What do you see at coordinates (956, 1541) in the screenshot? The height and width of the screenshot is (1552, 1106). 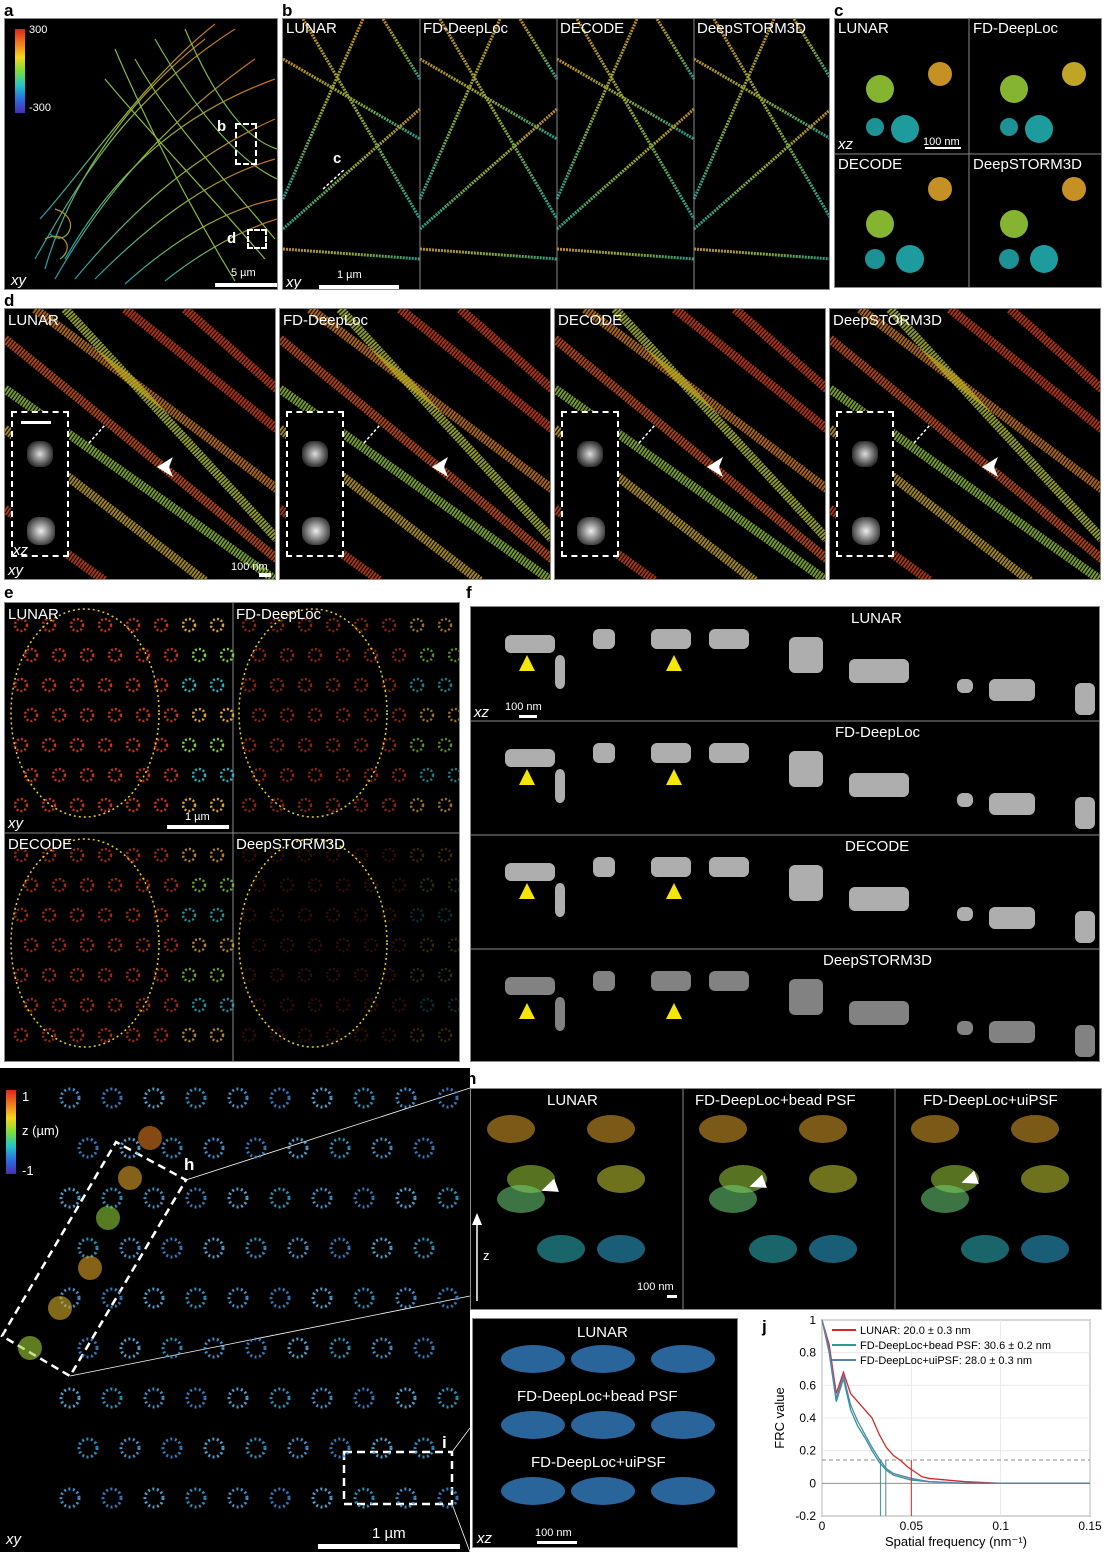 I see `x-axis-label: Spatial frequency (nm⁻¹)` at bounding box center [956, 1541].